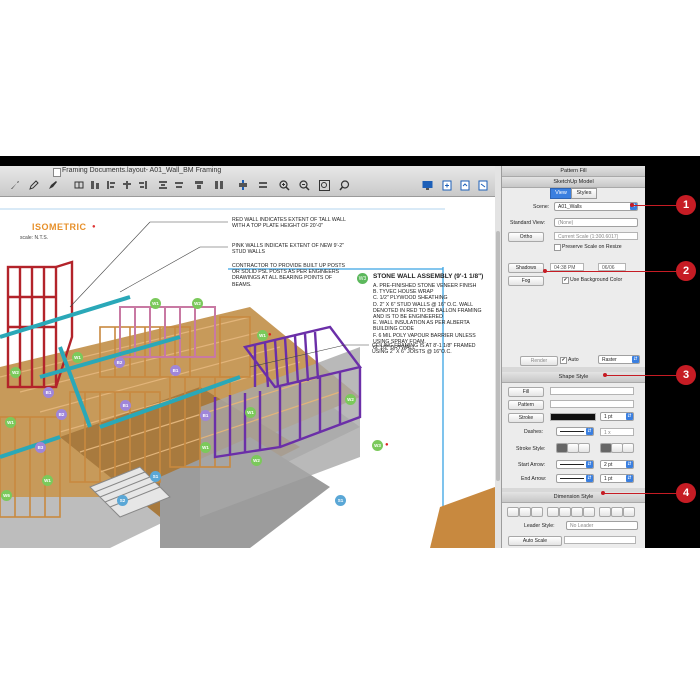  Describe the element at coordinates (526, 418) in the screenshot. I see `stroke-button: Stroke` at that location.